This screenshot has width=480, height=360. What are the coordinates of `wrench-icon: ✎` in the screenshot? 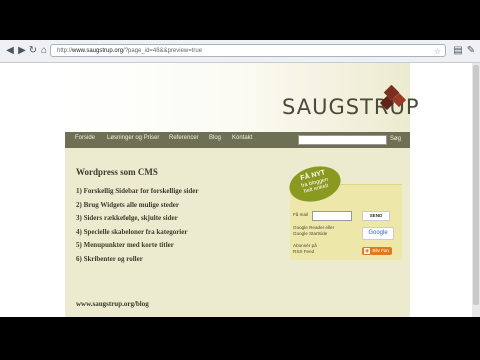 It's located at (471, 51).